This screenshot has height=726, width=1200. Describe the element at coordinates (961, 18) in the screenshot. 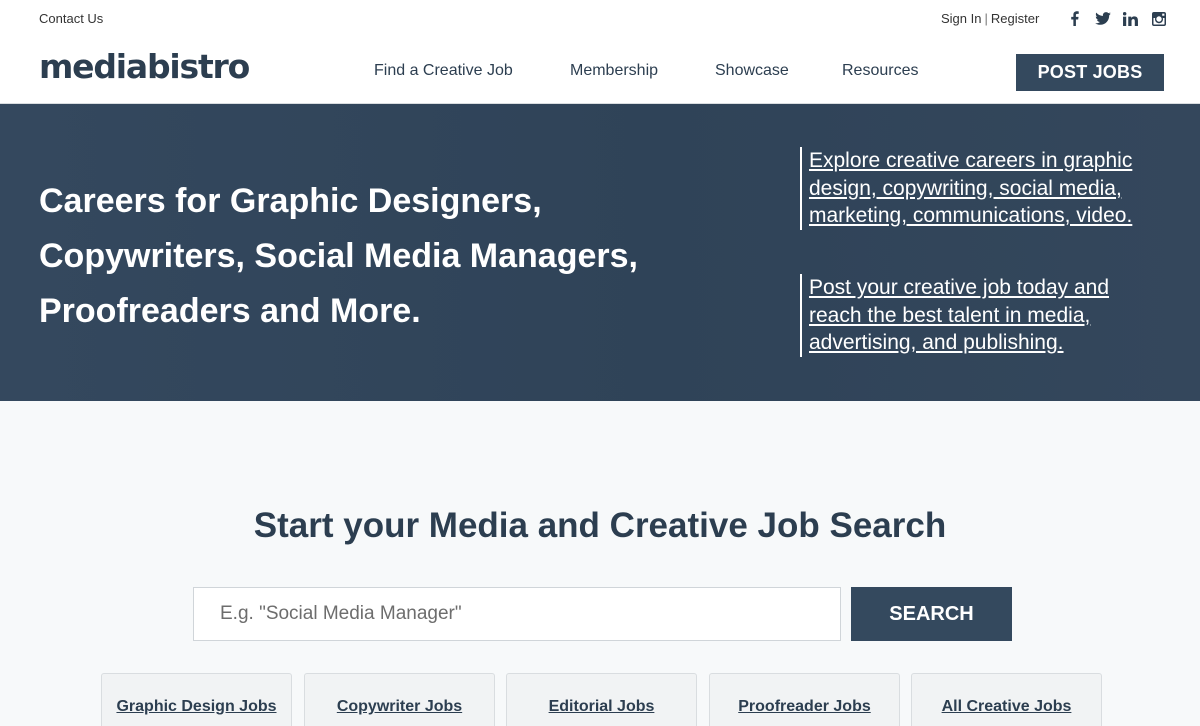

I see `sign-in-link: Sign In` at that location.